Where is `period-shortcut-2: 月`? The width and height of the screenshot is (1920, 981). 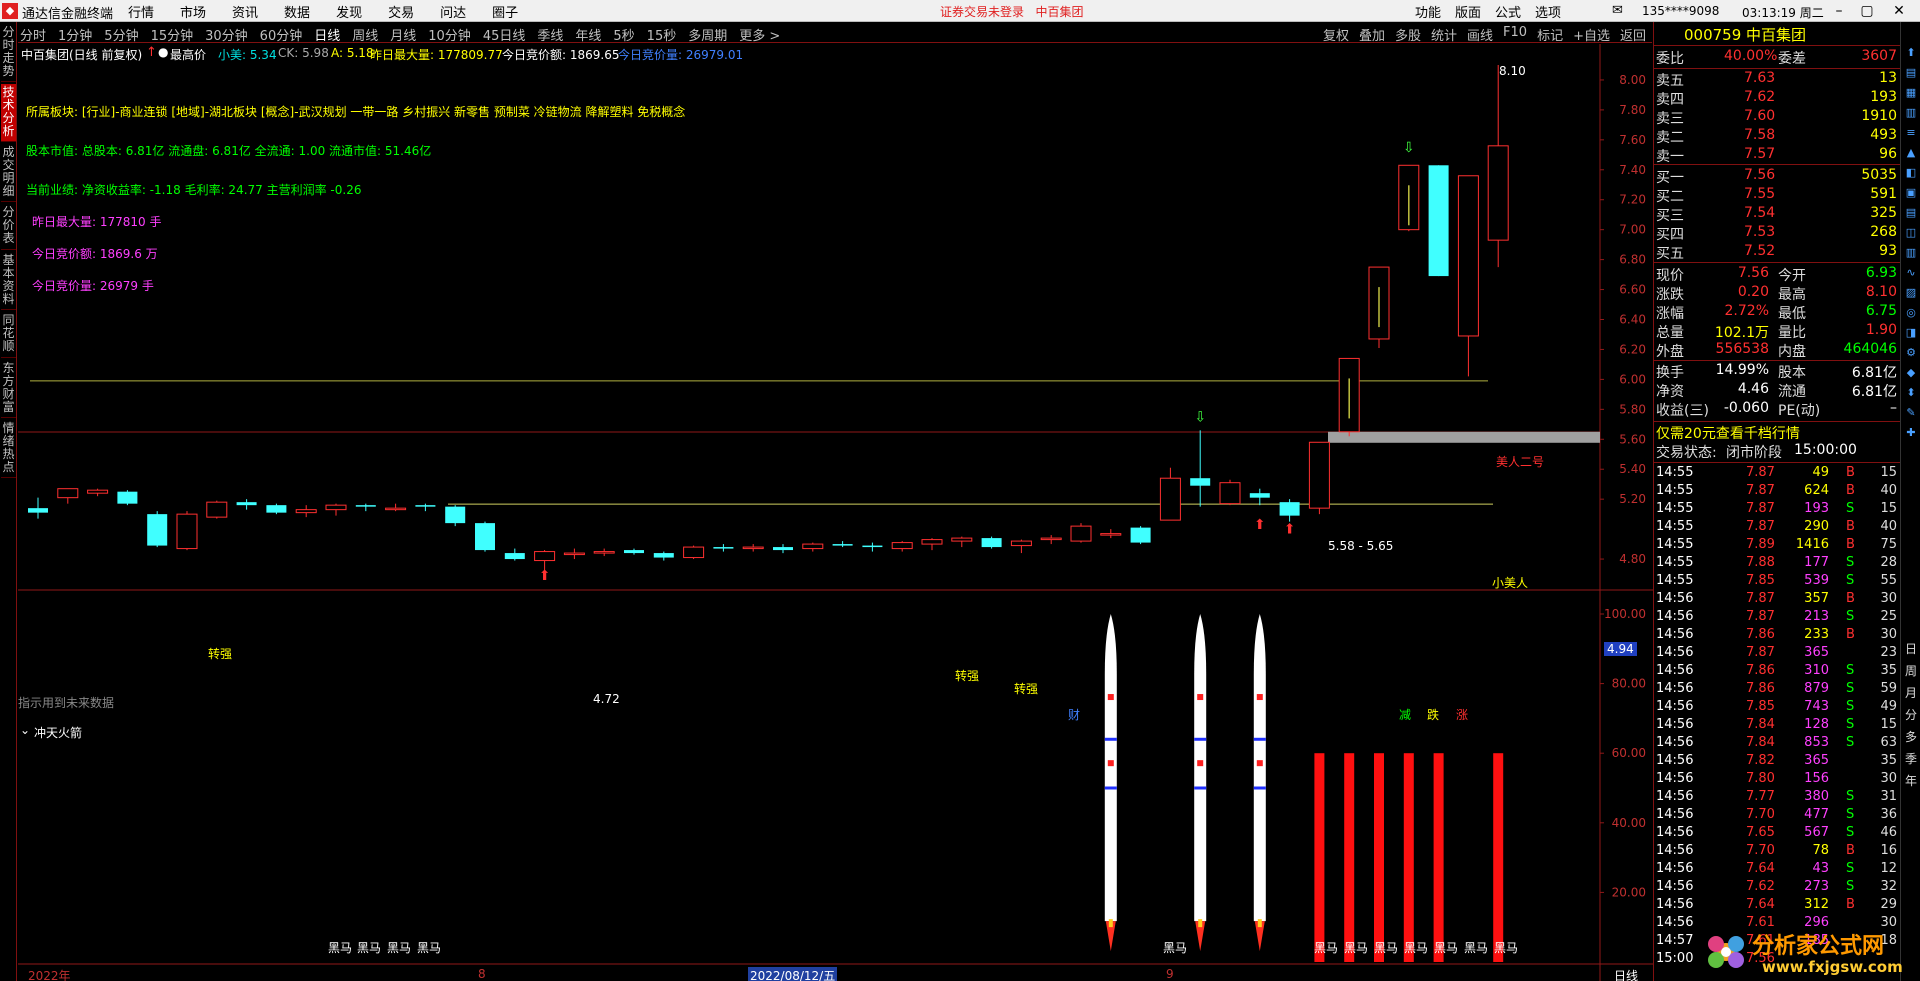
period-shortcut-2: 月 is located at coordinates (1911, 693).